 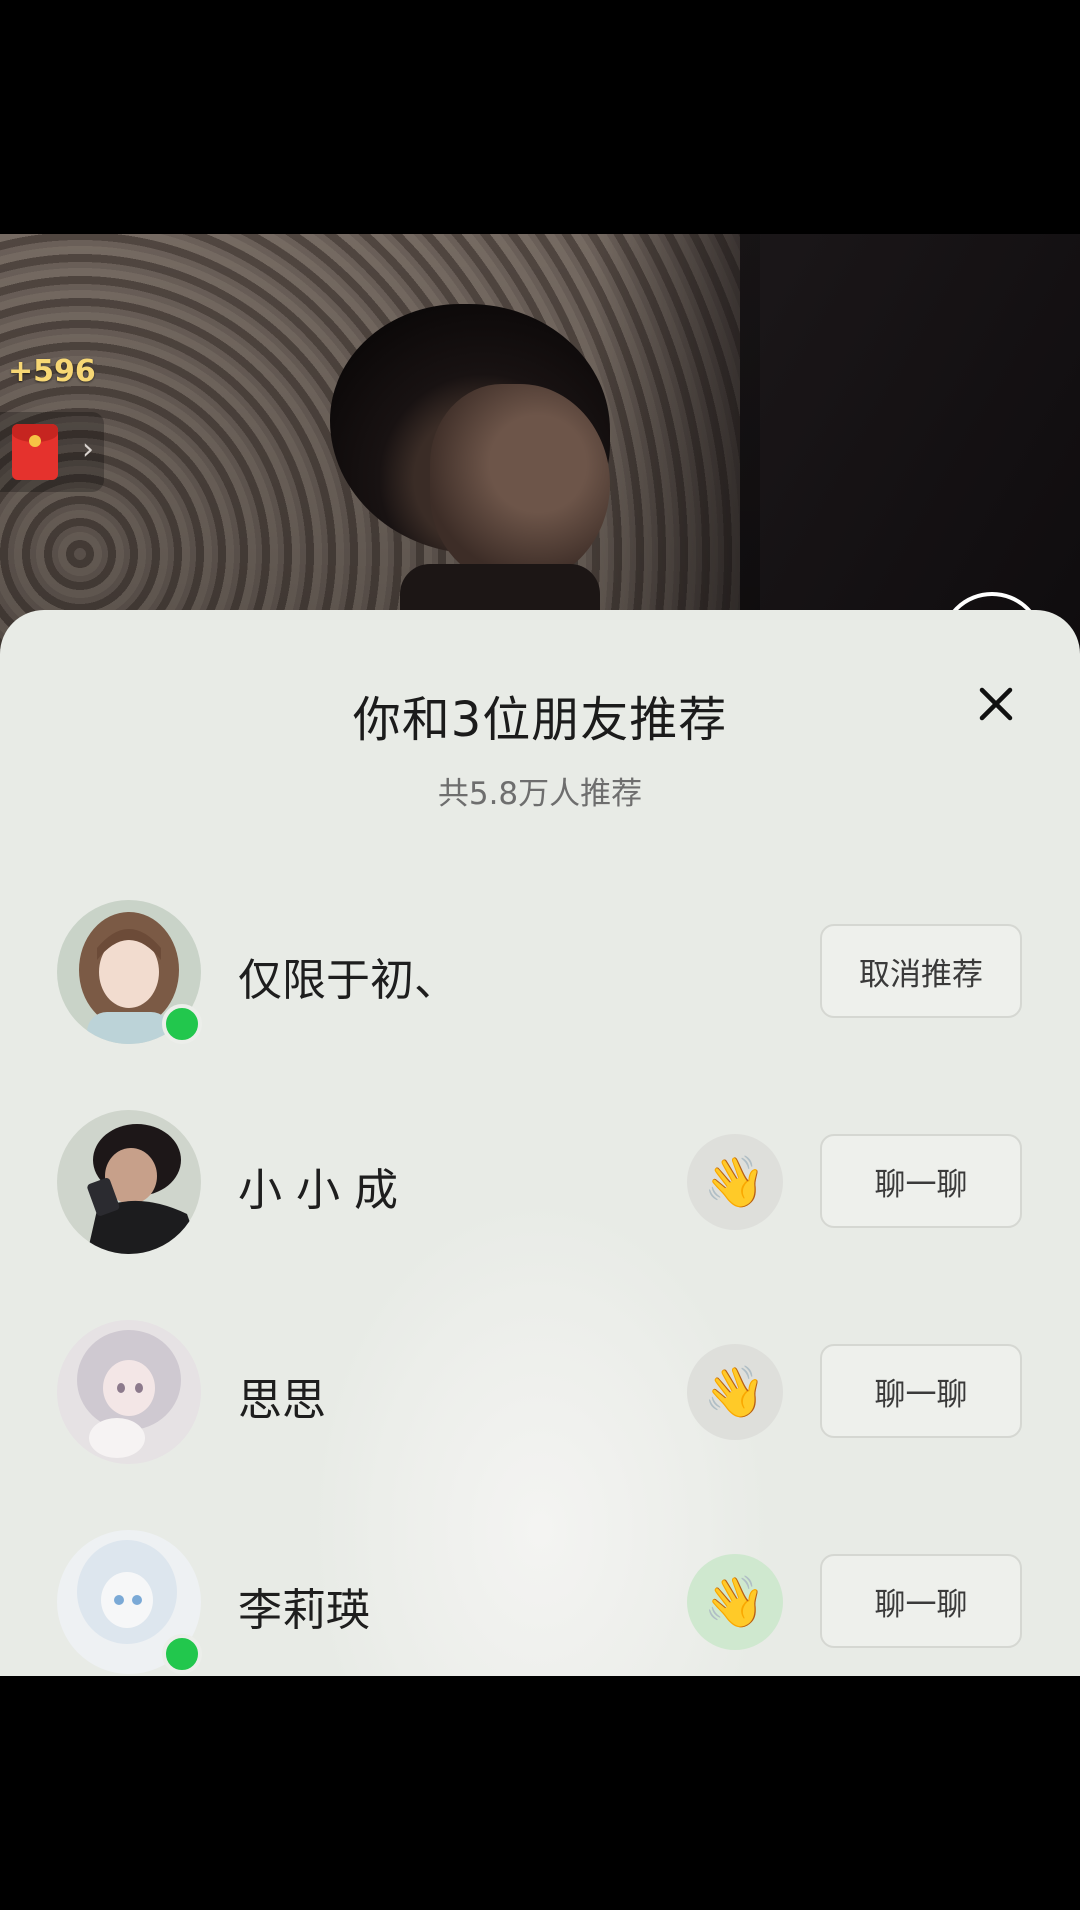 What do you see at coordinates (35, 452) in the screenshot?
I see `red-packet-icon` at bounding box center [35, 452].